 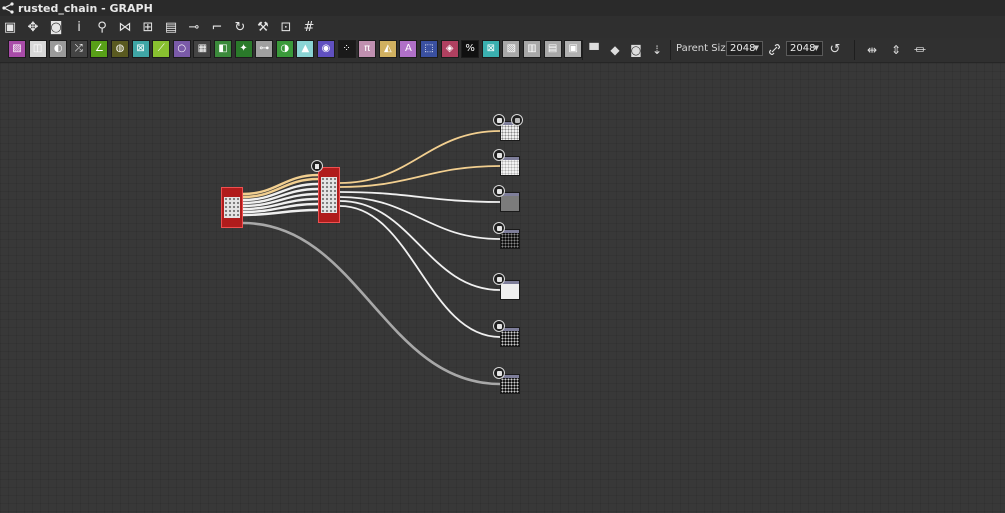 What do you see at coordinates (140, 49) in the screenshot?
I see `transform-atom-icon: ⊠` at bounding box center [140, 49].